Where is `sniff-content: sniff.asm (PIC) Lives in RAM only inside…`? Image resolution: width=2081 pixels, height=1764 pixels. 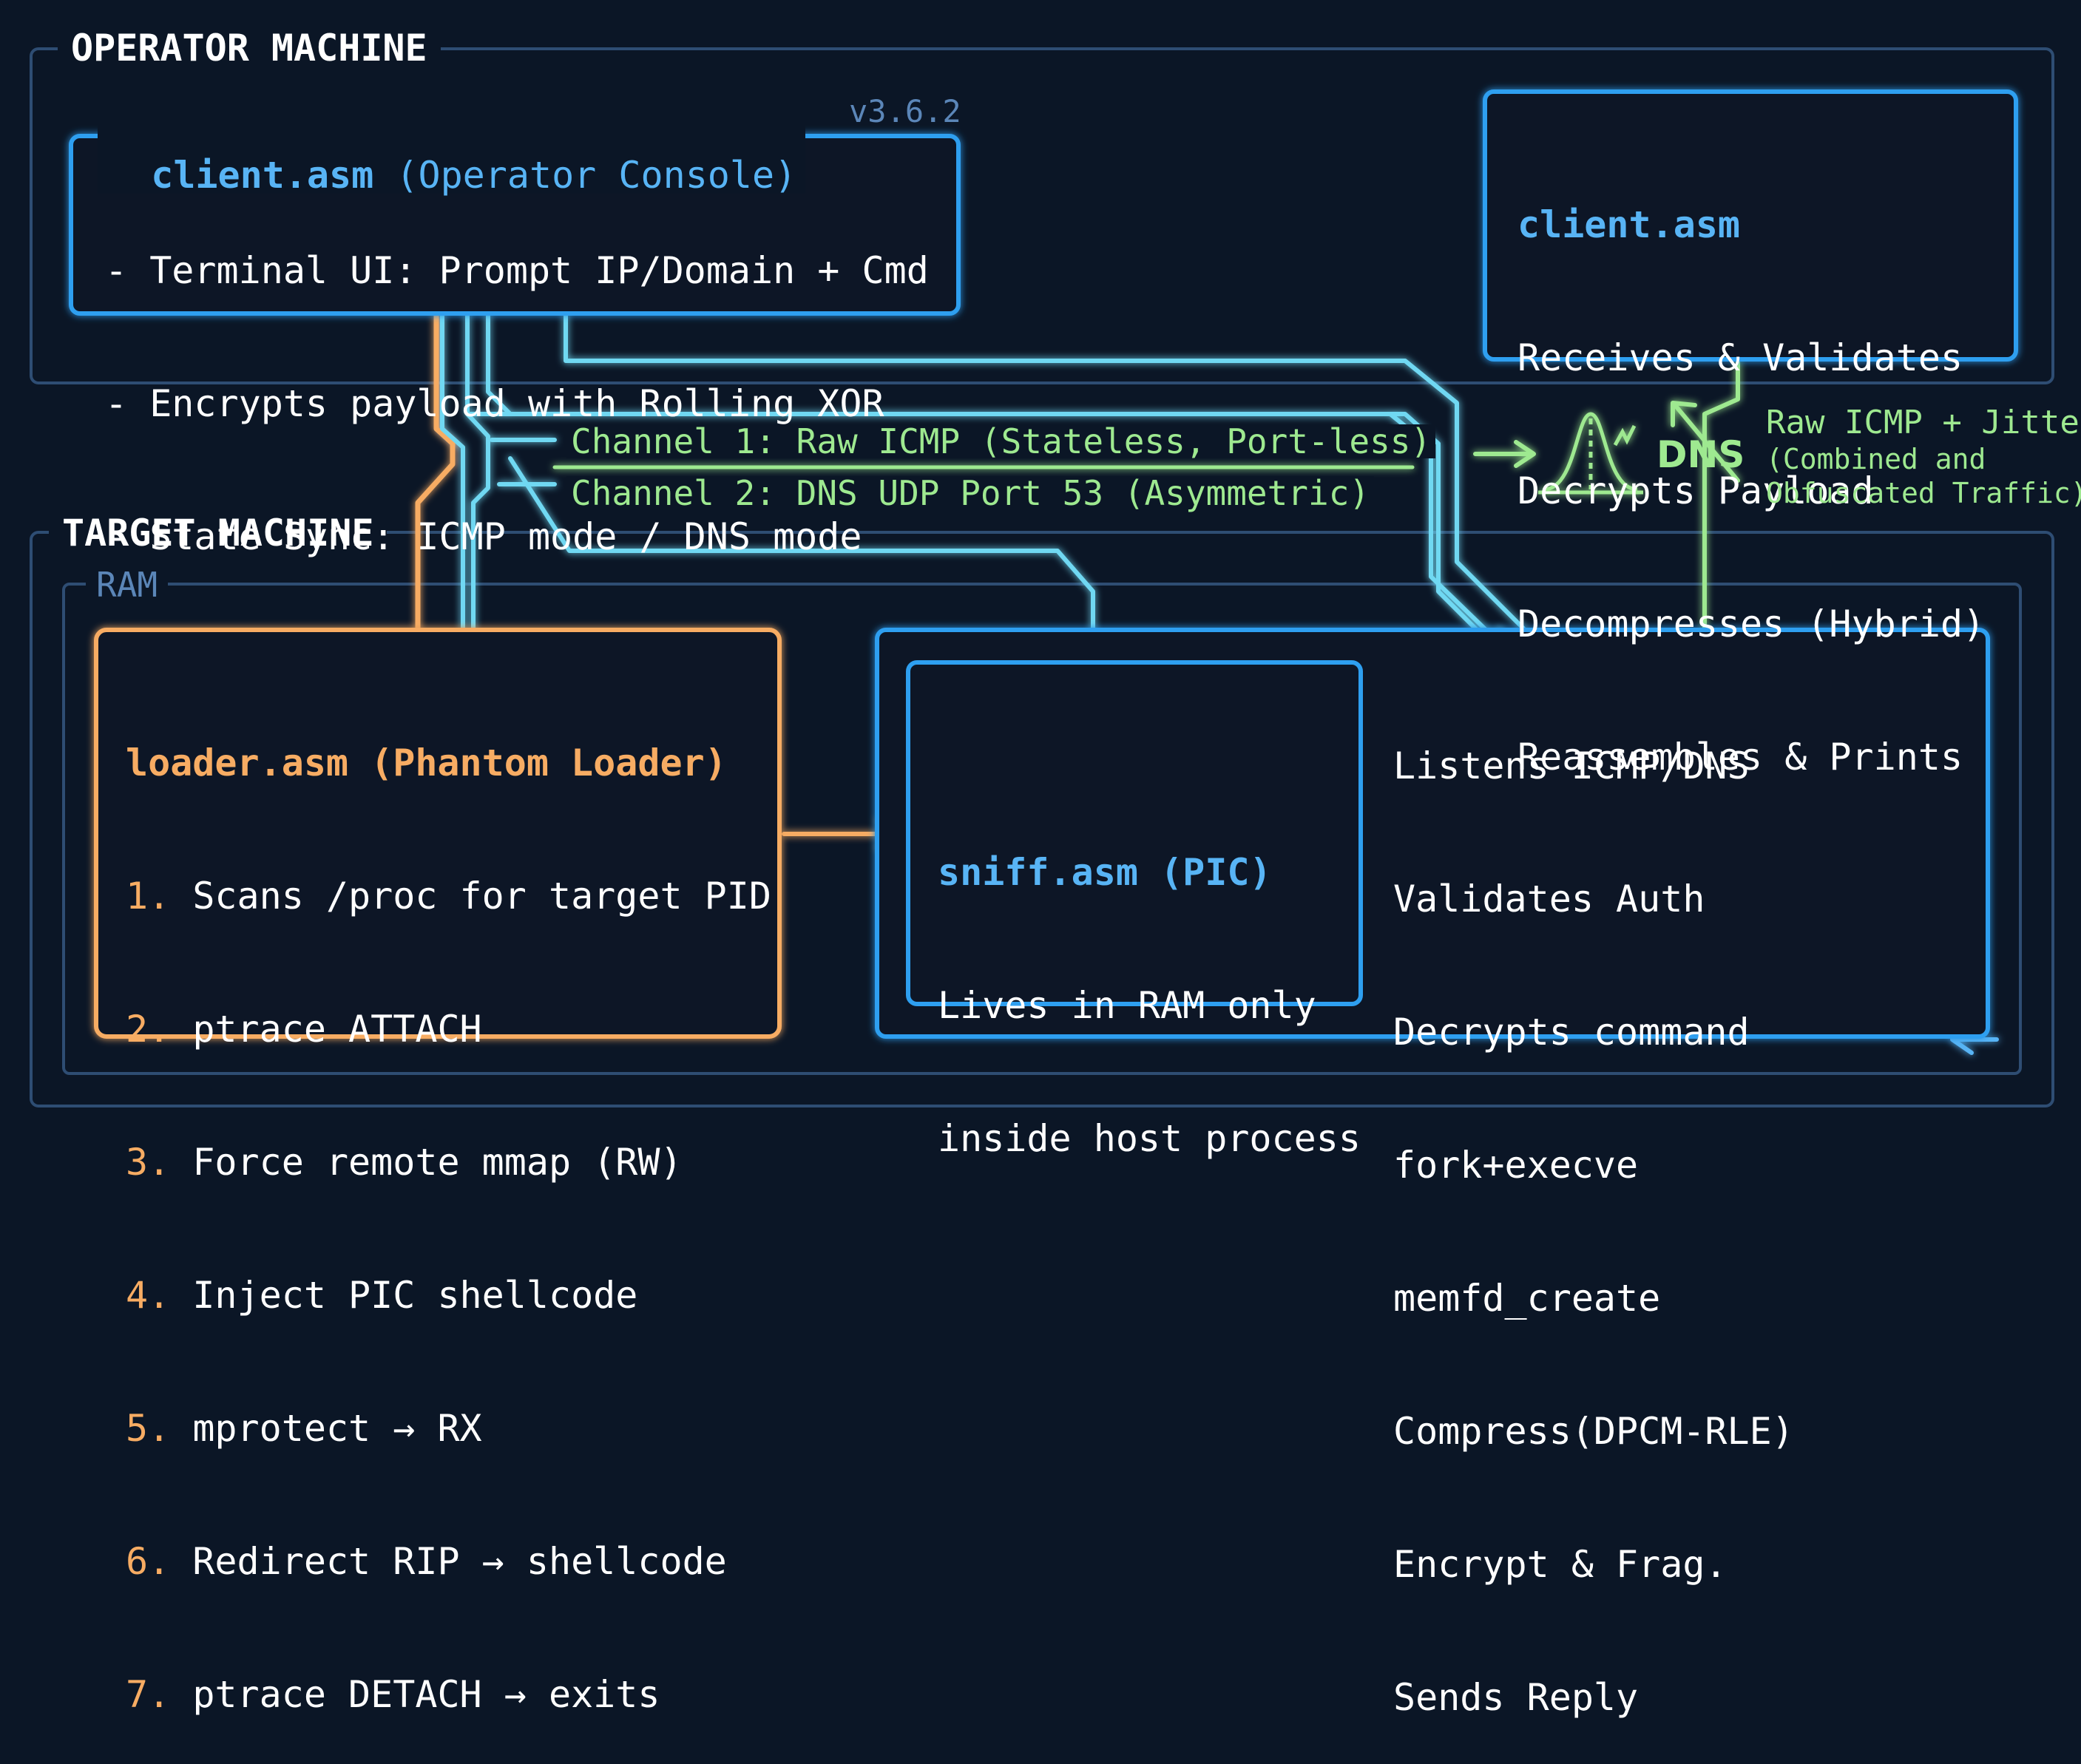
sniff-content: sniff.asm (PIC) Lives in RAM only inside… is located at coordinates (1149, 983).